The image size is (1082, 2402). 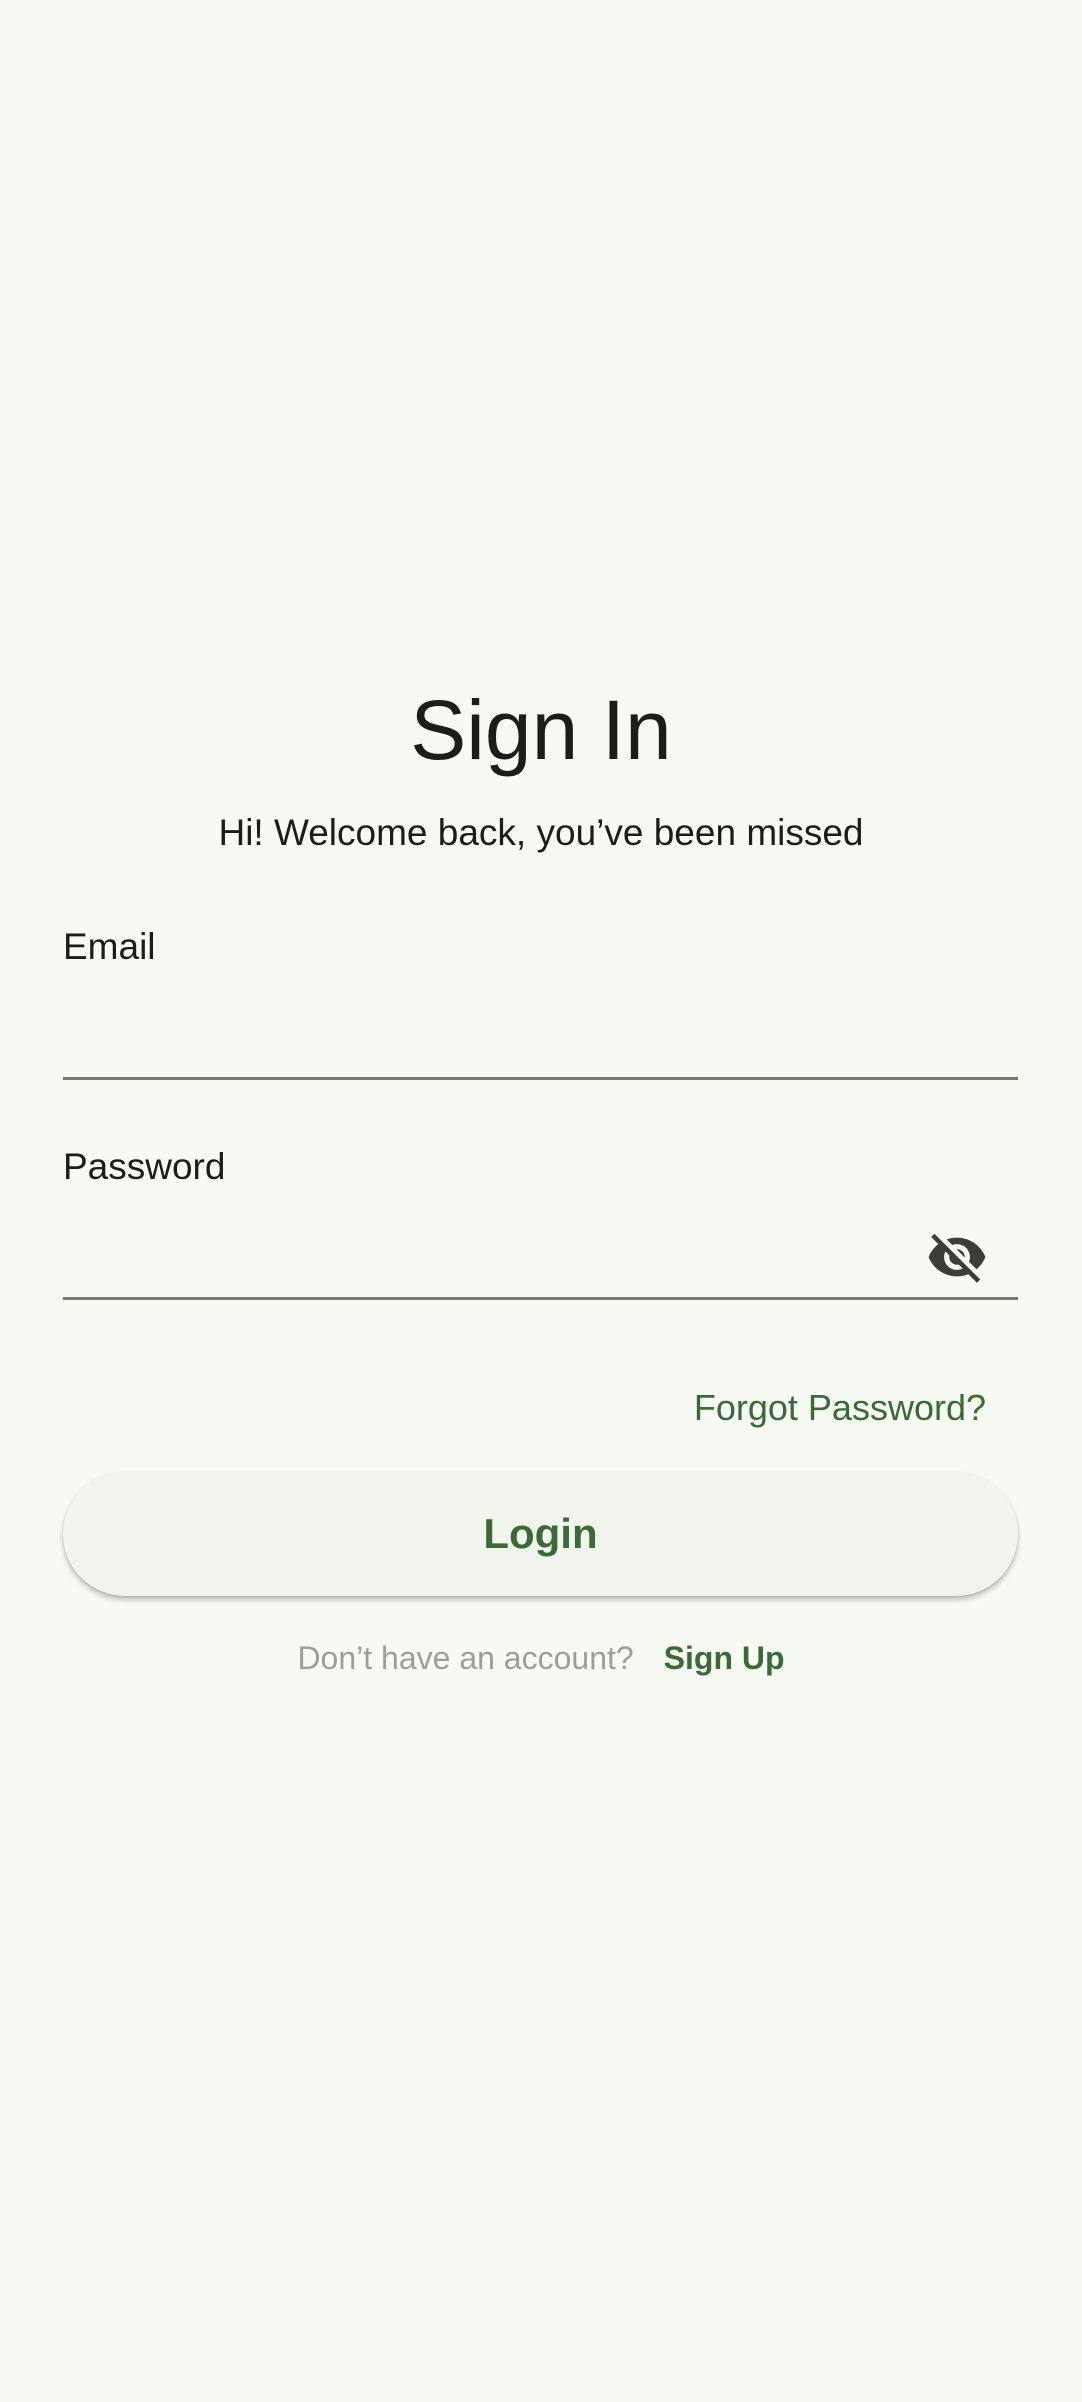 I want to click on email-label: Email, so click(x=109, y=946).